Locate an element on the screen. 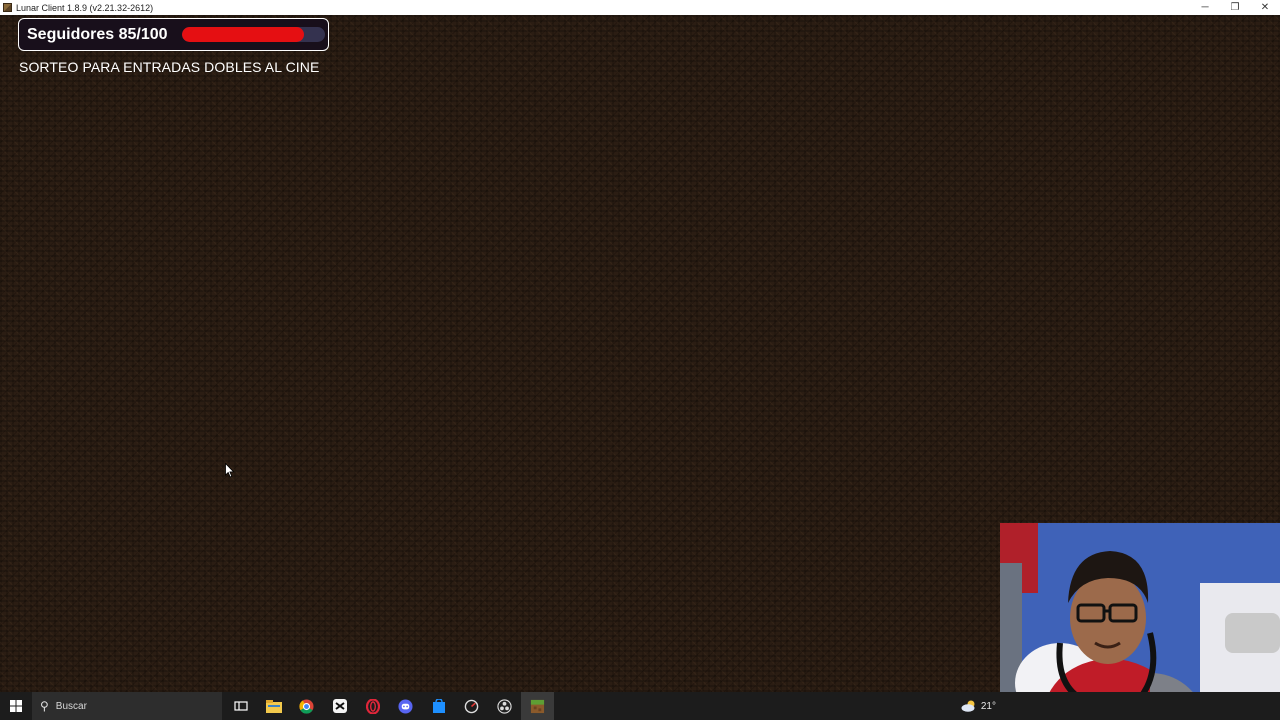 Image resolution: width=1280 pixels, height=720 pixels. weather-cloud-icon is located at coordinates (969, 706).